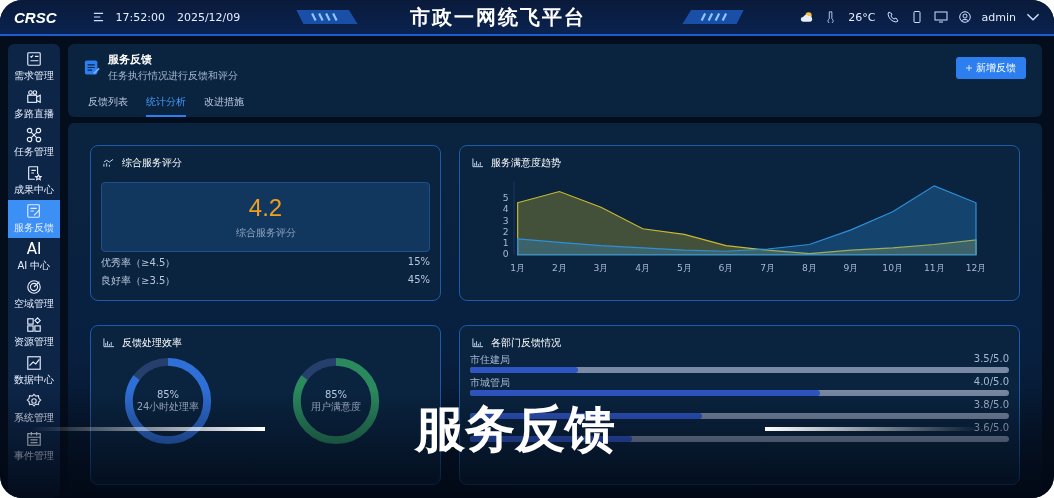  I want to click on phone-icon, so click(892, 17).